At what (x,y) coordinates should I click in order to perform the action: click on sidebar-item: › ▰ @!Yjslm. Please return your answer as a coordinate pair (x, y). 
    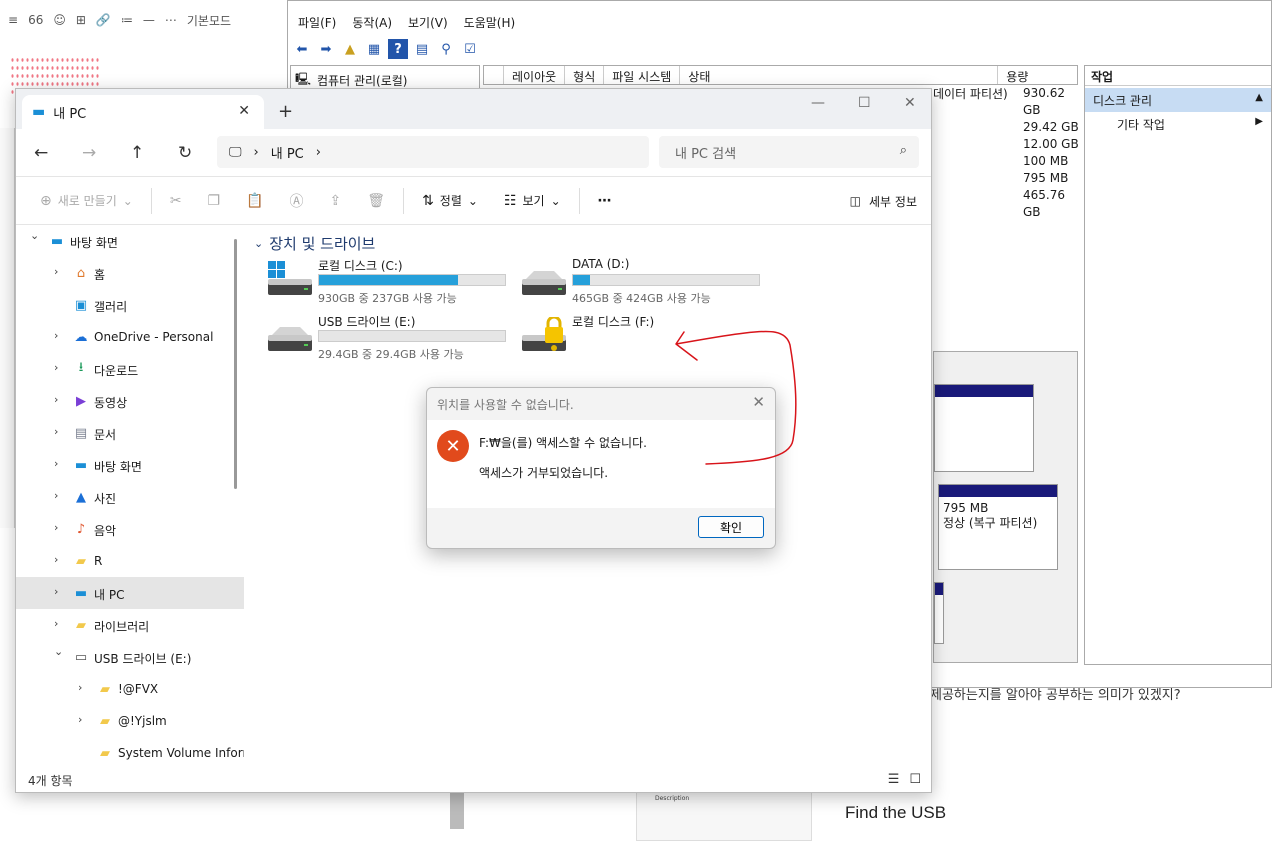
    Looking at the image, I should click on (130, 721).